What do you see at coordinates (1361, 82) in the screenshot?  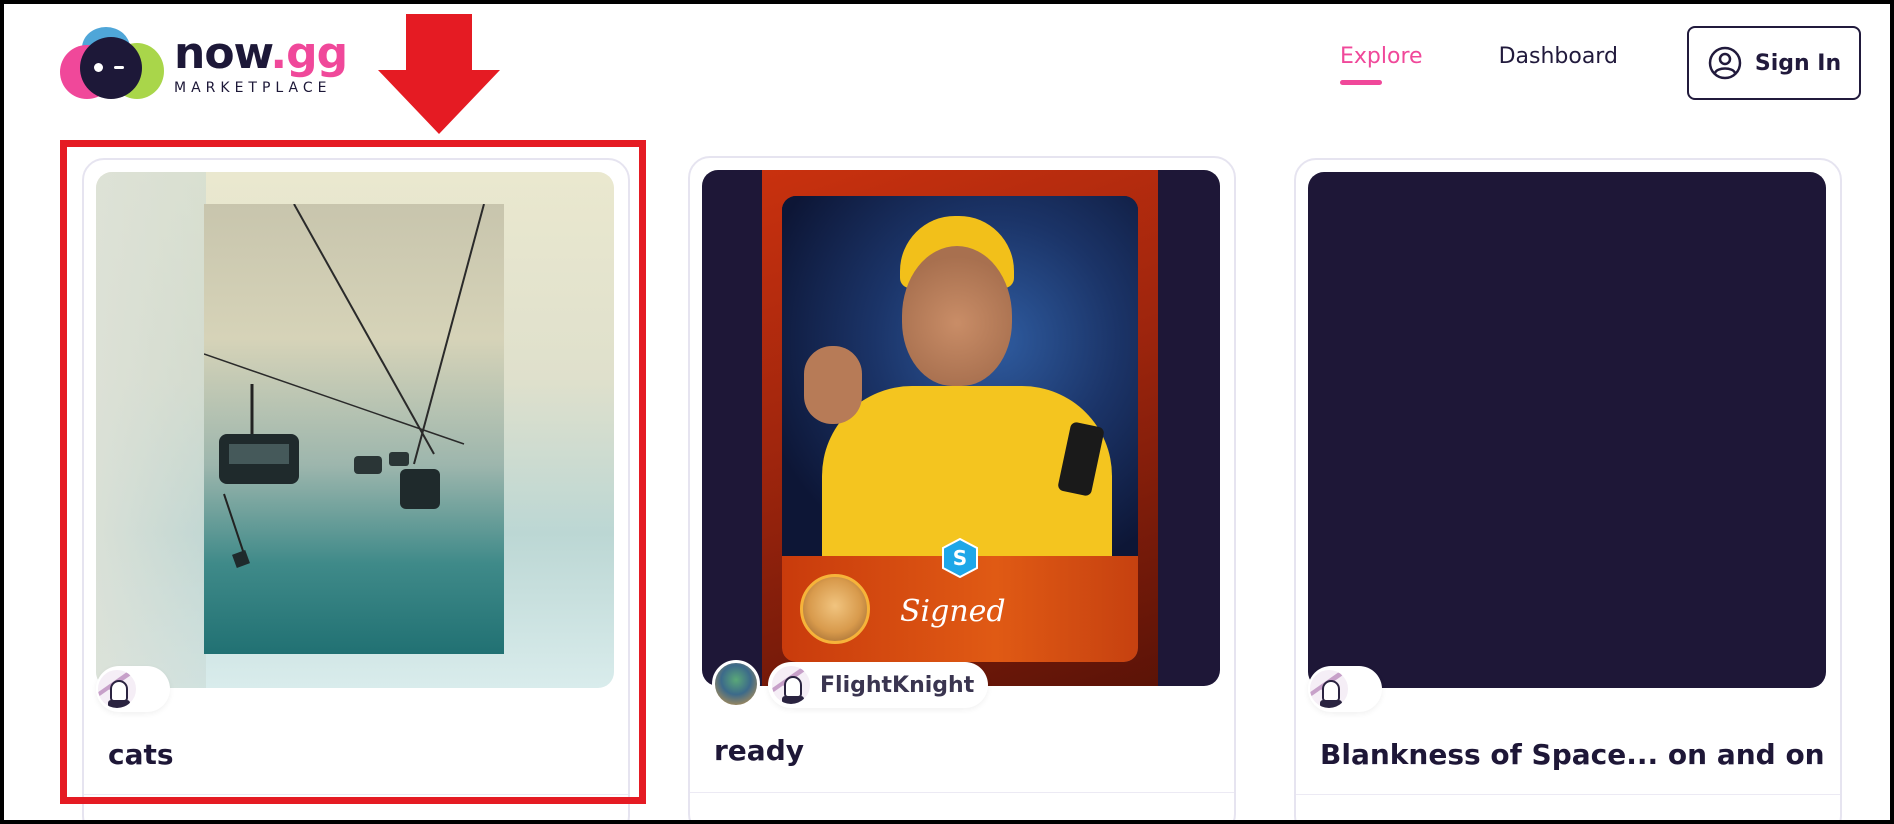 I see `active-underline` at bounding box center [1361, 82].